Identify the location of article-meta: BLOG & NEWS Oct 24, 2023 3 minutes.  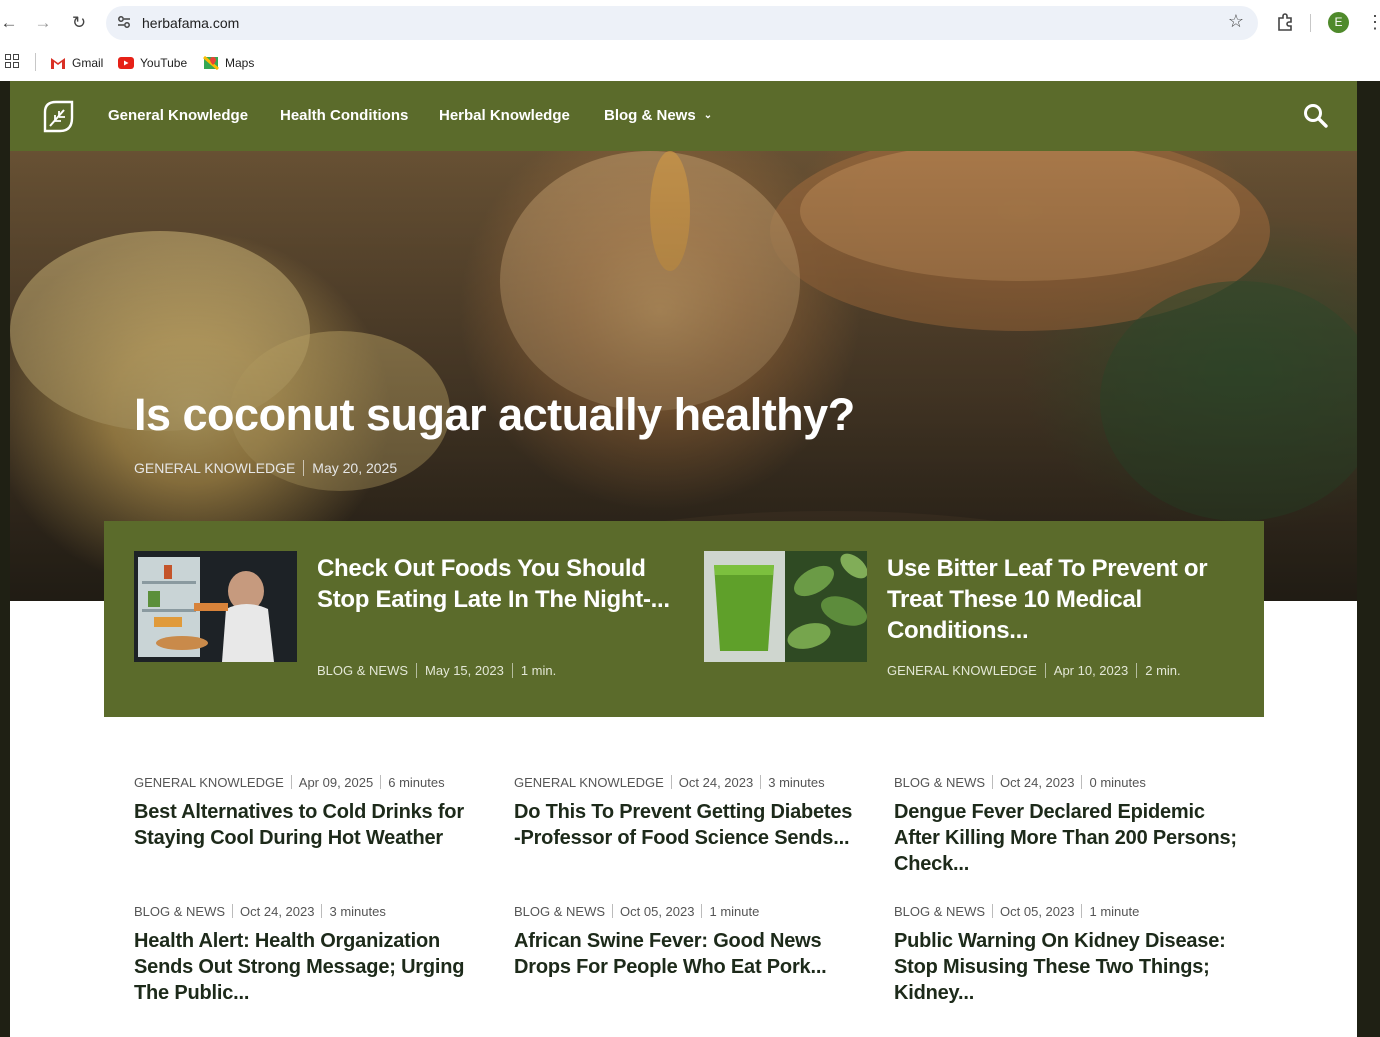
(309, 911).